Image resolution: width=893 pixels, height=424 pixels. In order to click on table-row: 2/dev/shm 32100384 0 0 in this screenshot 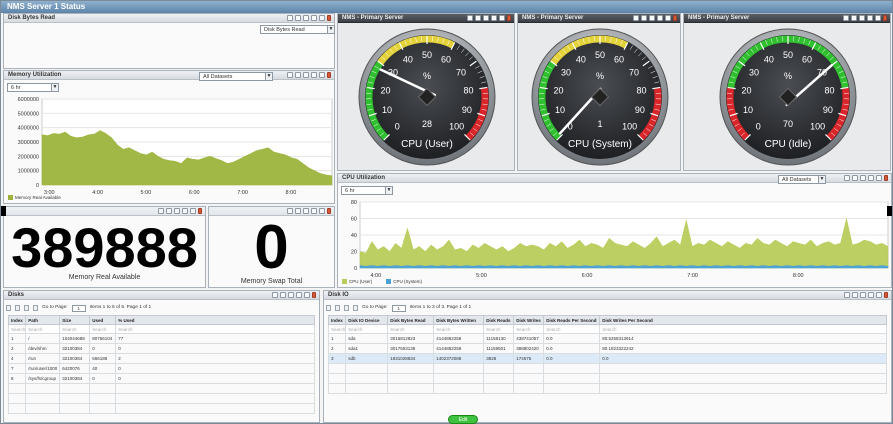, I will do `click(161, 348)`.